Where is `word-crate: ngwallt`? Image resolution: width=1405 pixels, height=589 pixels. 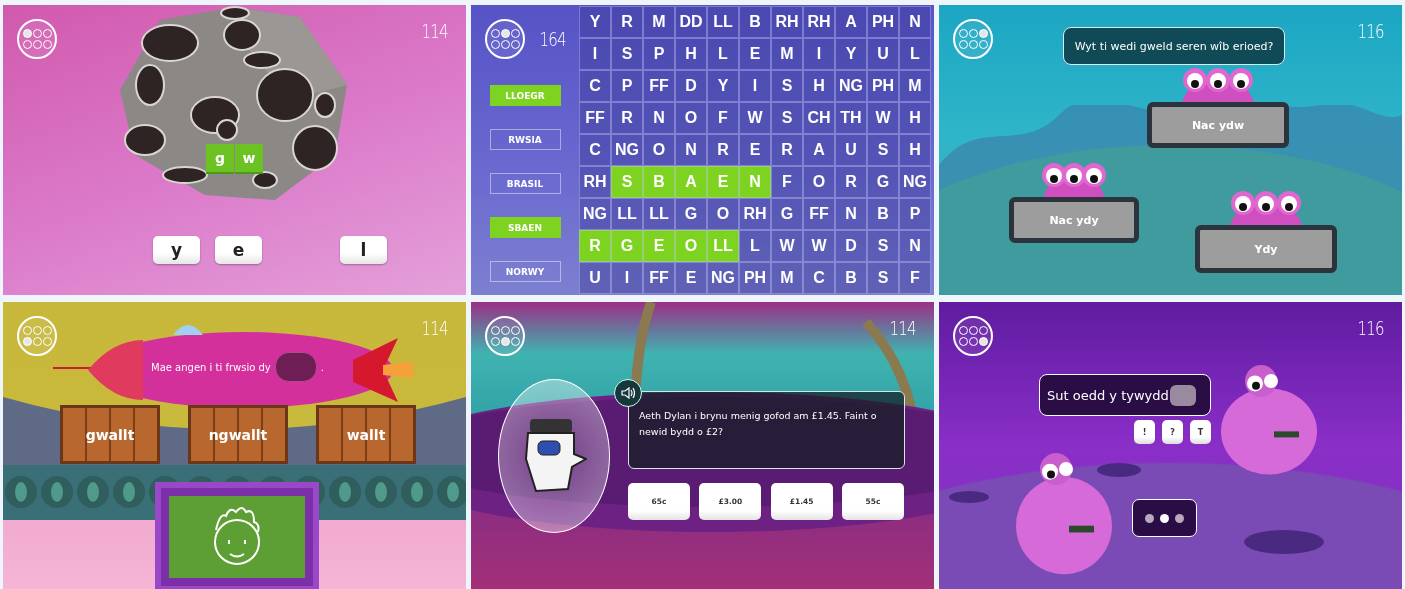
word-crate: ngwallt is located at coordinates (238, 434).